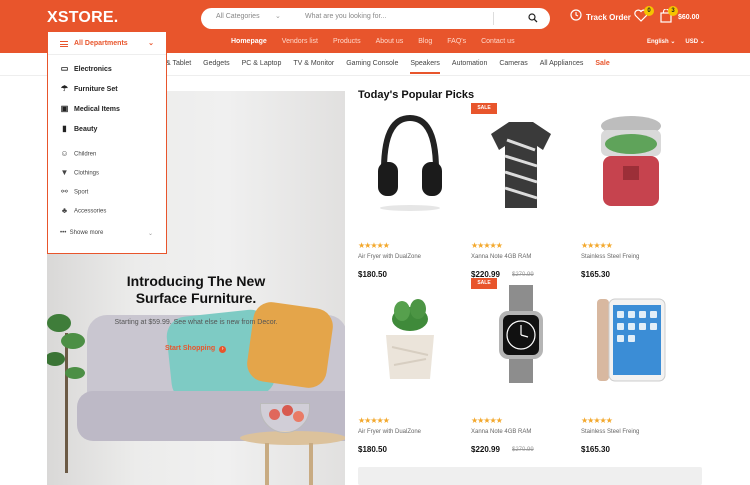  I want to click on dept-item-beauty: ▮ Beauty, so click(78, 129).